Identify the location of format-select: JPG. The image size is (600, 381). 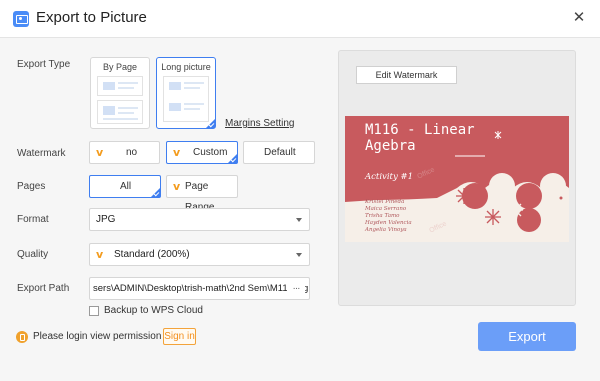
(199, 219).